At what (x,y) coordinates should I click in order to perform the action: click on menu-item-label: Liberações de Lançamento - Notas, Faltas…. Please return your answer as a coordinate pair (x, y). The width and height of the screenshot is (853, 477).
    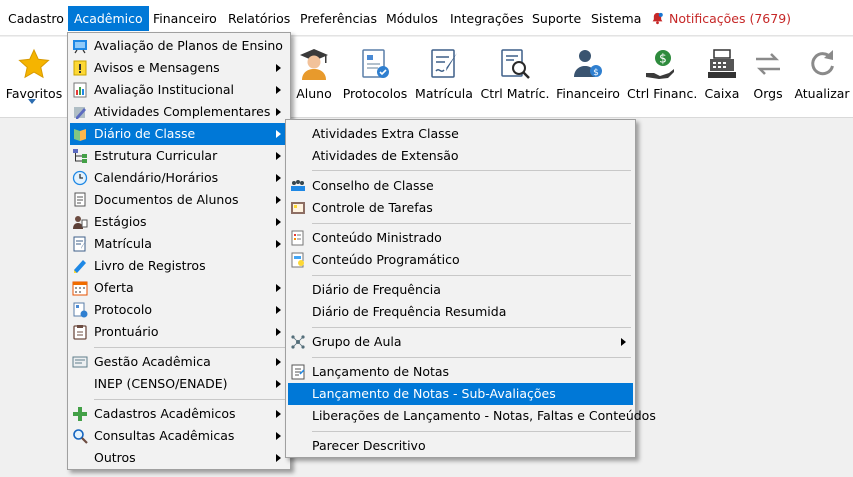
    Looking at the image, I should click on (484, 415).